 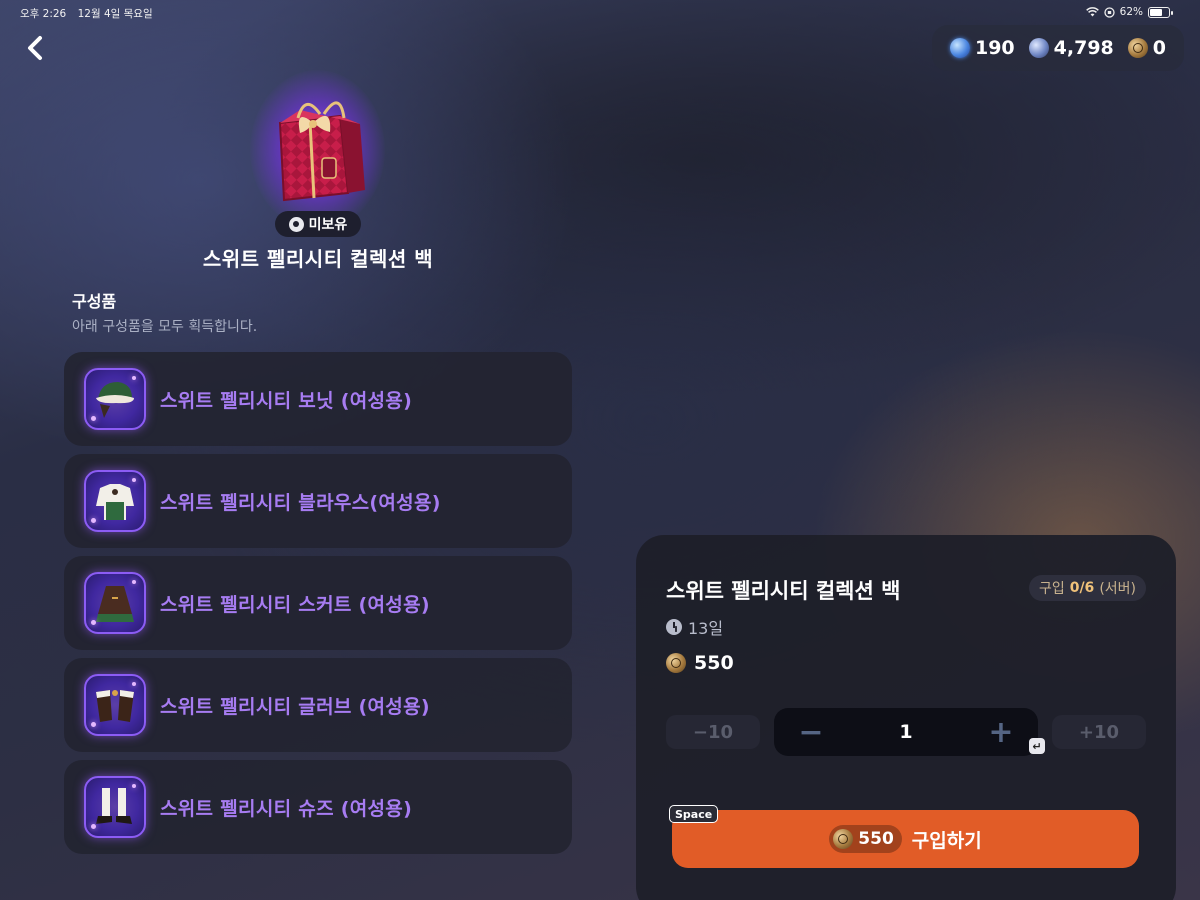 What do you see at coordinates (1082, 588) in the screenshot?
I see `purchase-limit-value: 0/6` at bounding box center [1082, 588].